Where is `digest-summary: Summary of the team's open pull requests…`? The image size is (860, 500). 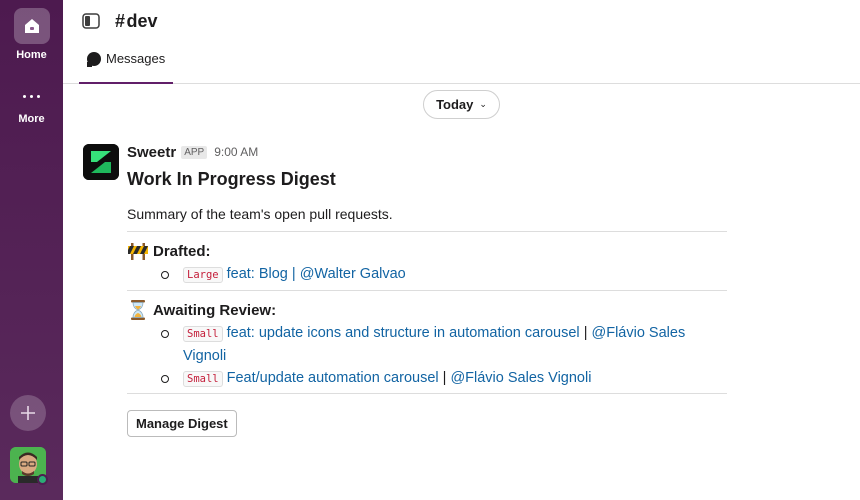 digest-summary: Summary of the team's open pull requests… is located at coordinates (260, 214).